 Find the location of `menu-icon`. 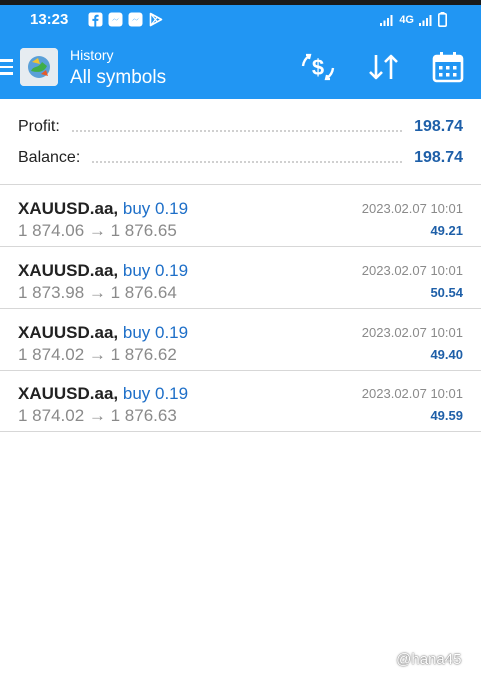

menu-icon is located at coordinates (6, 67).